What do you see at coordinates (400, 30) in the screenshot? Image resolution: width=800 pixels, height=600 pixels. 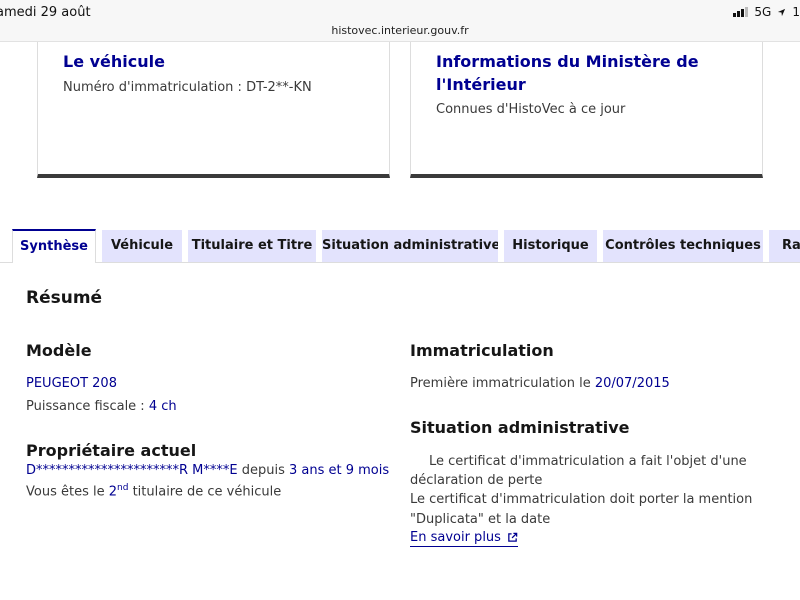 I see `address-bar-url: histovec.interieur.gouv.fr` at bounding box center [400, 30].